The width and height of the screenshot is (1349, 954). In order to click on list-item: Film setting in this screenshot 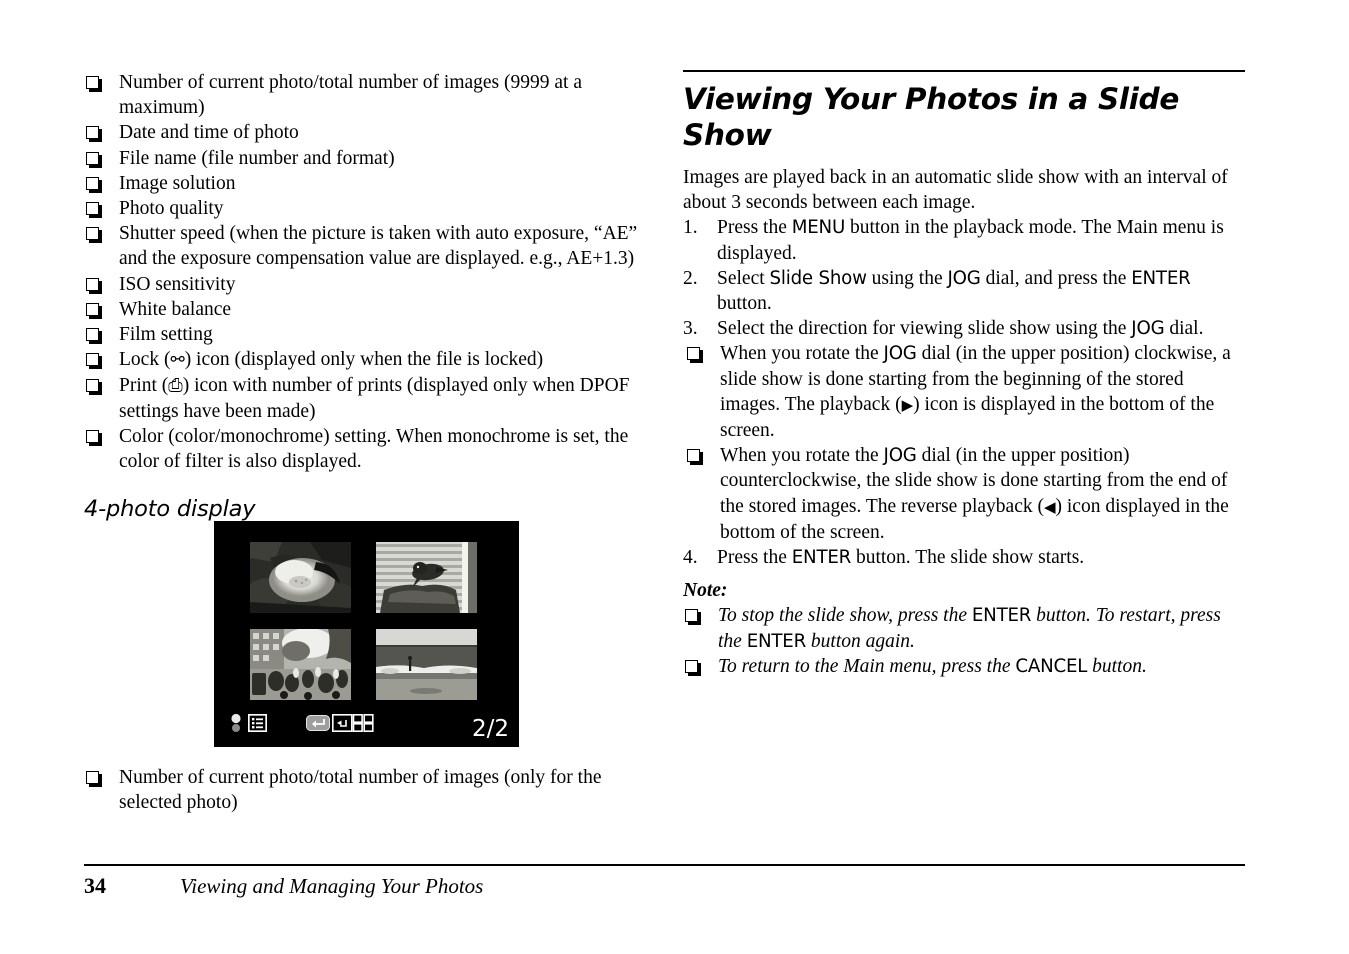, I will do `click(370, 334)`.